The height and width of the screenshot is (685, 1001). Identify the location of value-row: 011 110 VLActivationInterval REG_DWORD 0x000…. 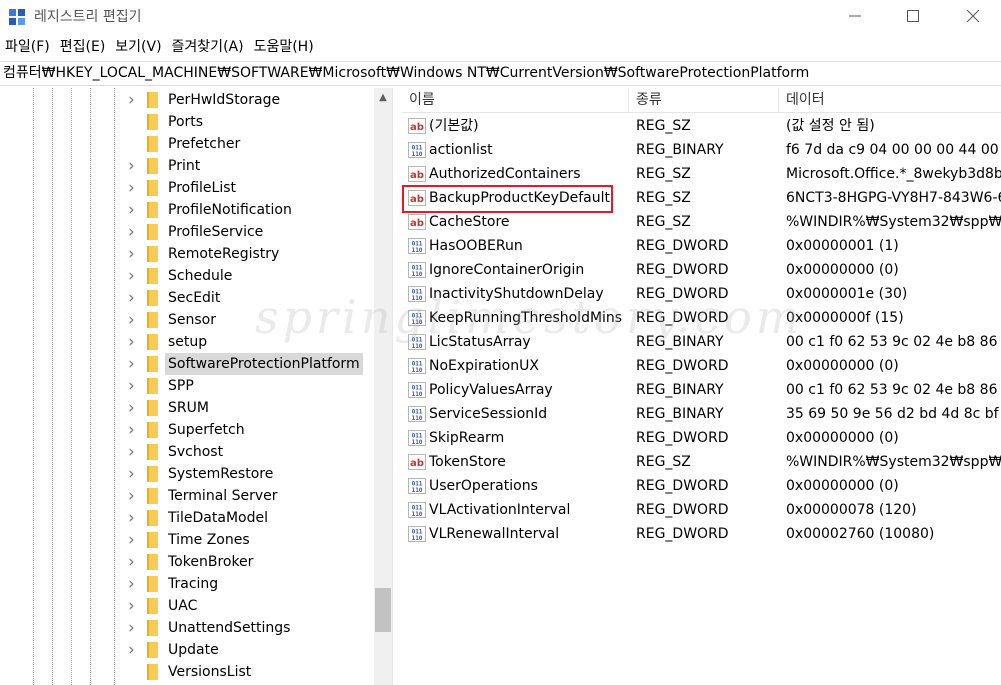
(701, 510).